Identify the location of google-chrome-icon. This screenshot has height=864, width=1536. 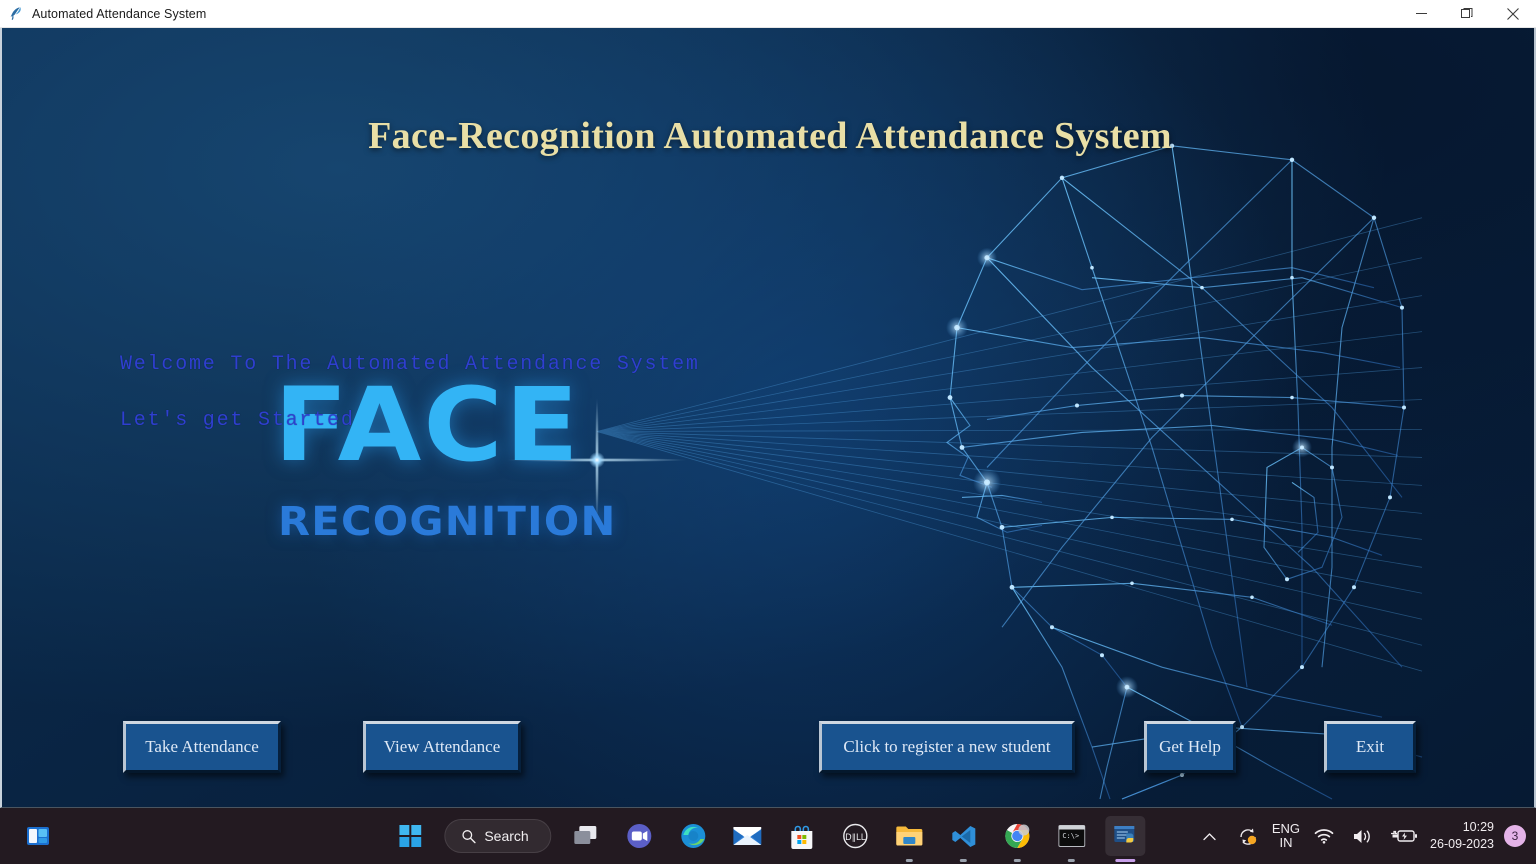
(1017, 835).